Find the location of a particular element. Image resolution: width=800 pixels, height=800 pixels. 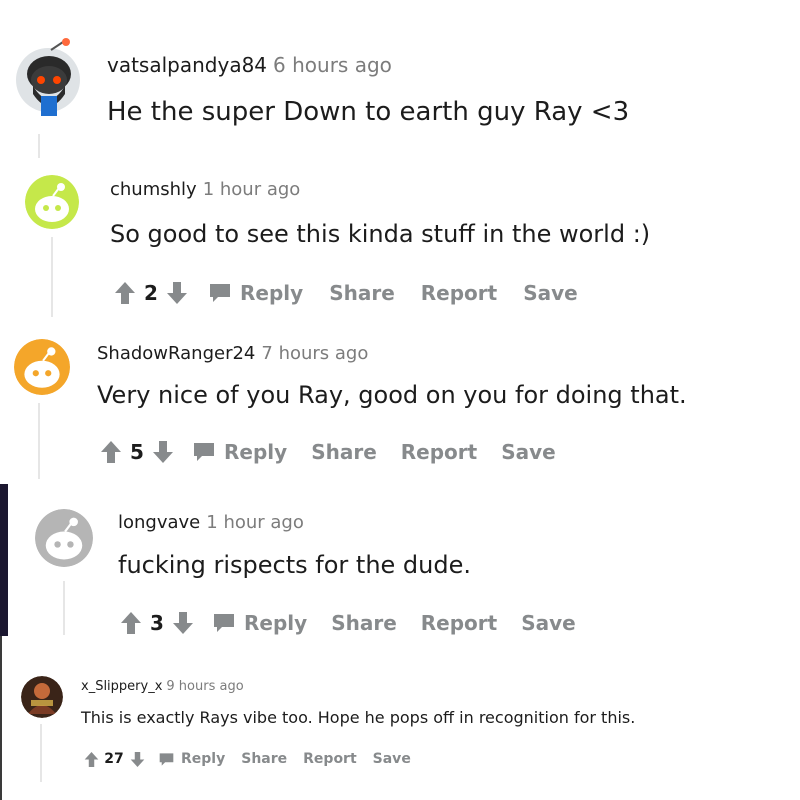

vote-count: 3 is located at coordinates (157, 623).